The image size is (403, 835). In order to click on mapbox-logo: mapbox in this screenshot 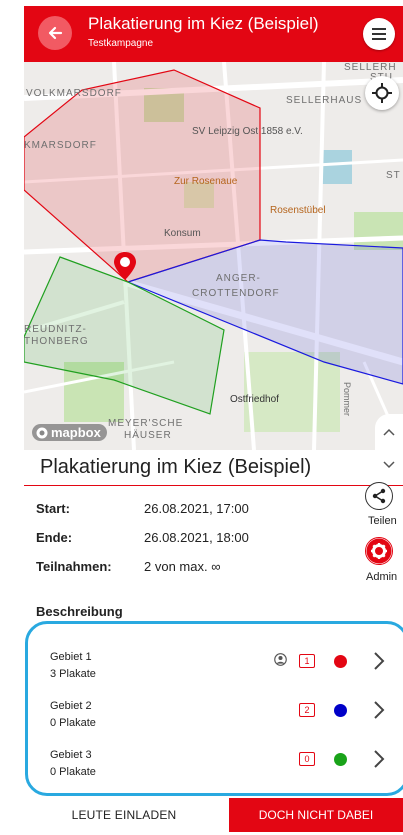, I will do `click(69, 432)`.